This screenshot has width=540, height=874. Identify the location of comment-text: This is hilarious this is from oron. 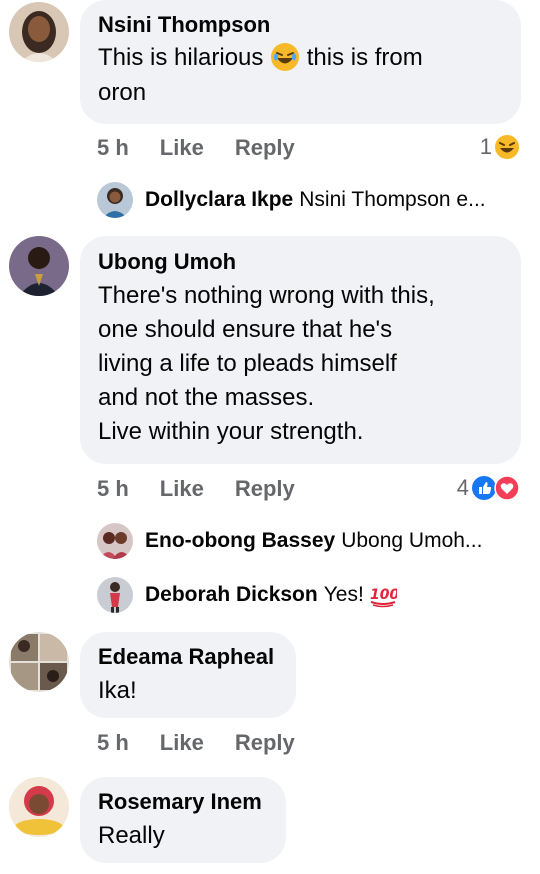
(300, 75).